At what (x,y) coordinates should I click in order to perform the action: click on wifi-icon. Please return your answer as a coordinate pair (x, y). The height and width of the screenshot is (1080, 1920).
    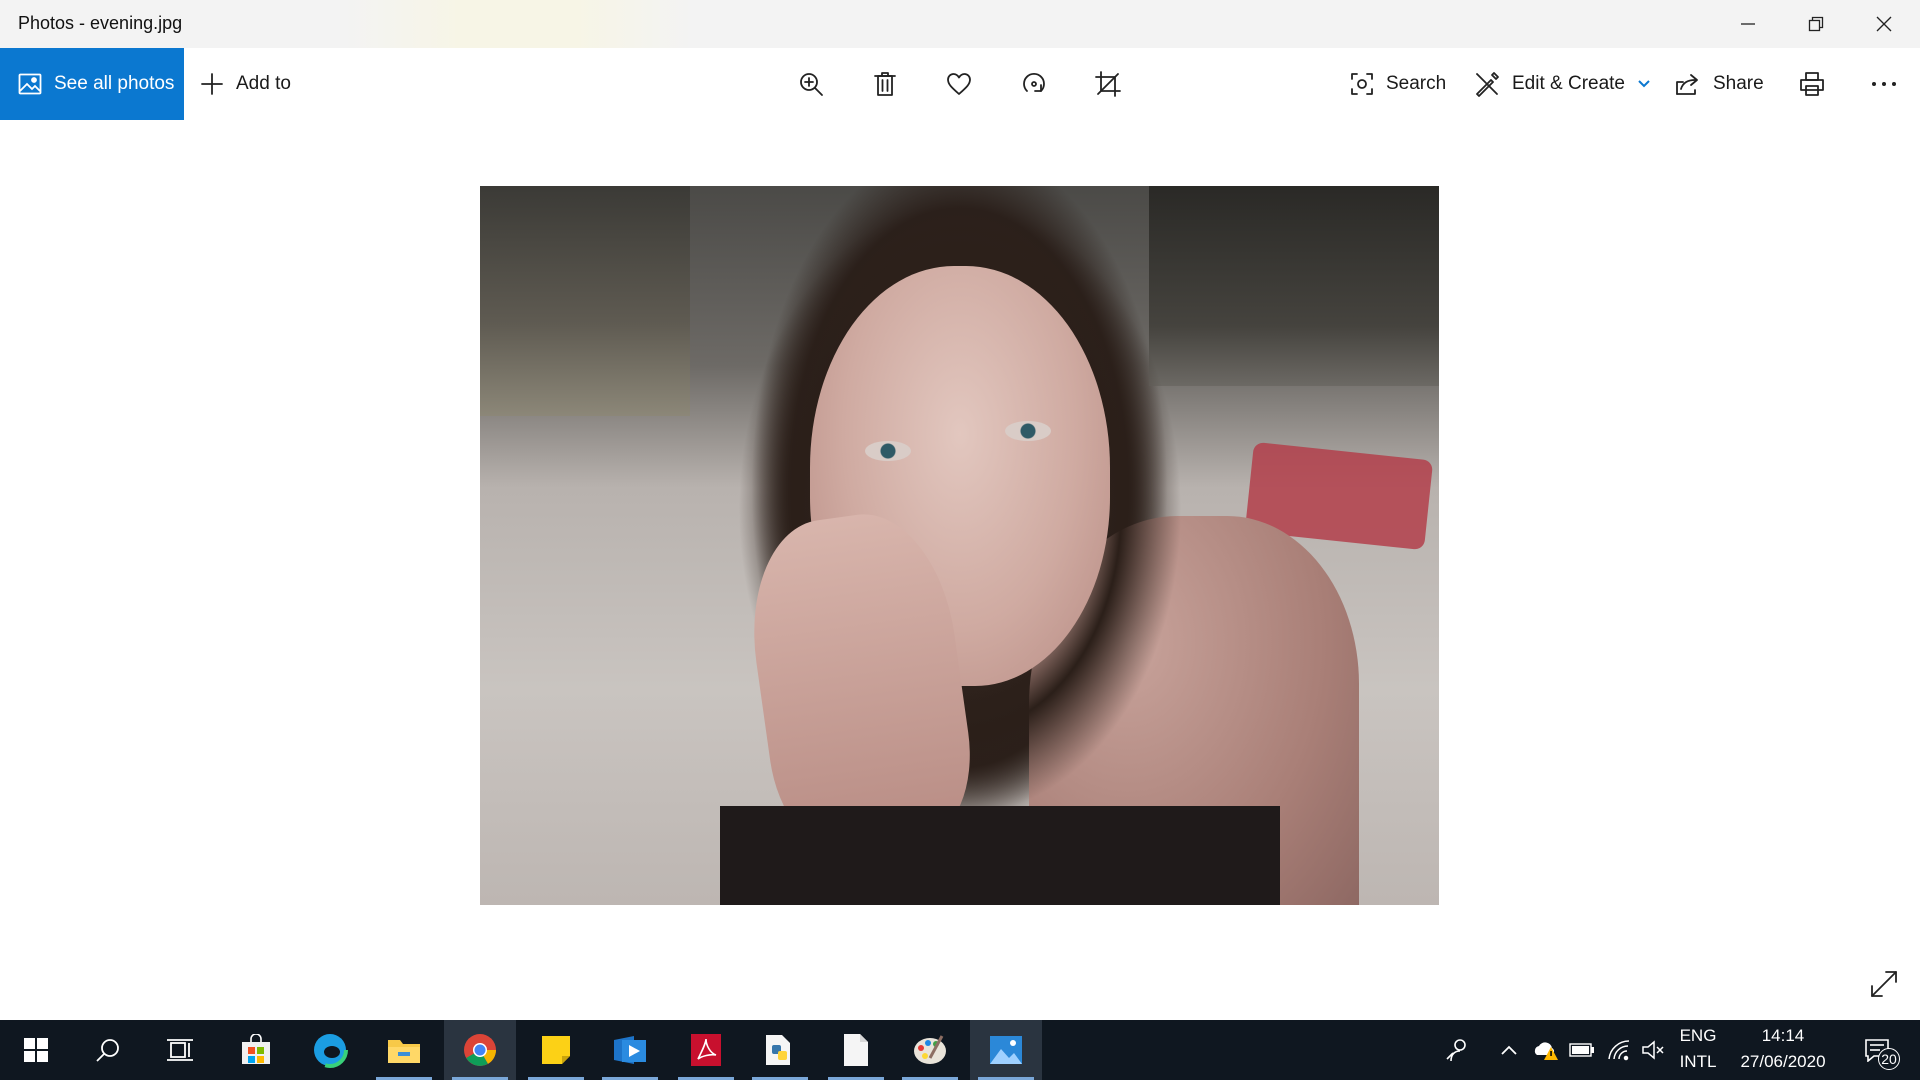
    Looking at the image, I should click on (1619, 1050).